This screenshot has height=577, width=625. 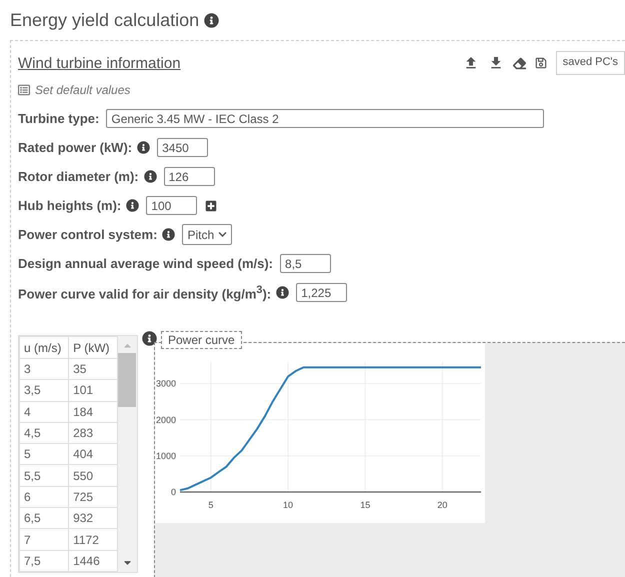 What do you see at coordinates (24, 90) in the screenshot?
I see `list-icon` at bounding box center [24, 90].